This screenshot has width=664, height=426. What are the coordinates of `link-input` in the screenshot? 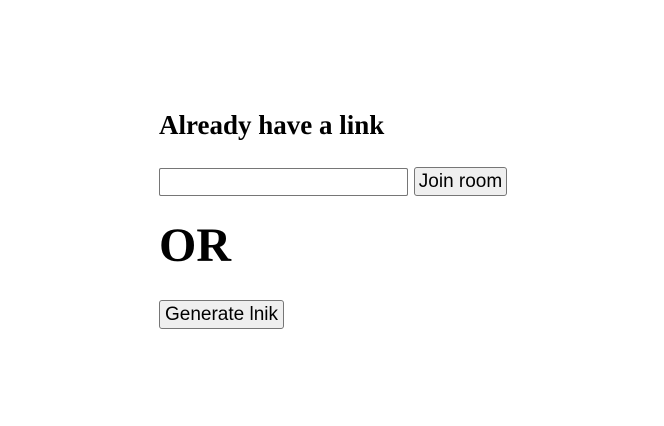 It's located at (283, 181).